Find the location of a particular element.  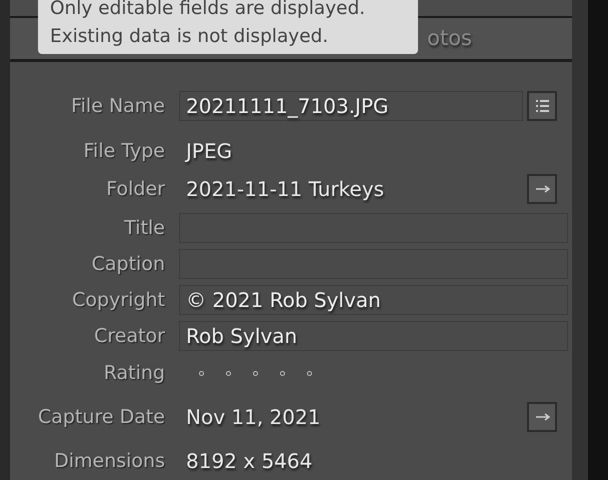

field-label: Copyright is located at coordinates (118, 300).